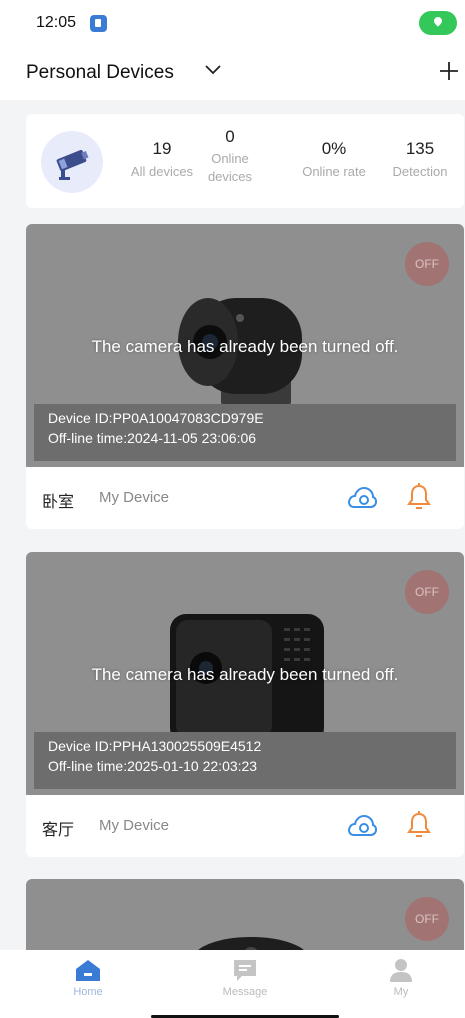  What do you see at coordinates (58, 830) in the screenshot?
I see `room-name: 客厅` at bounding box center [58, 830].